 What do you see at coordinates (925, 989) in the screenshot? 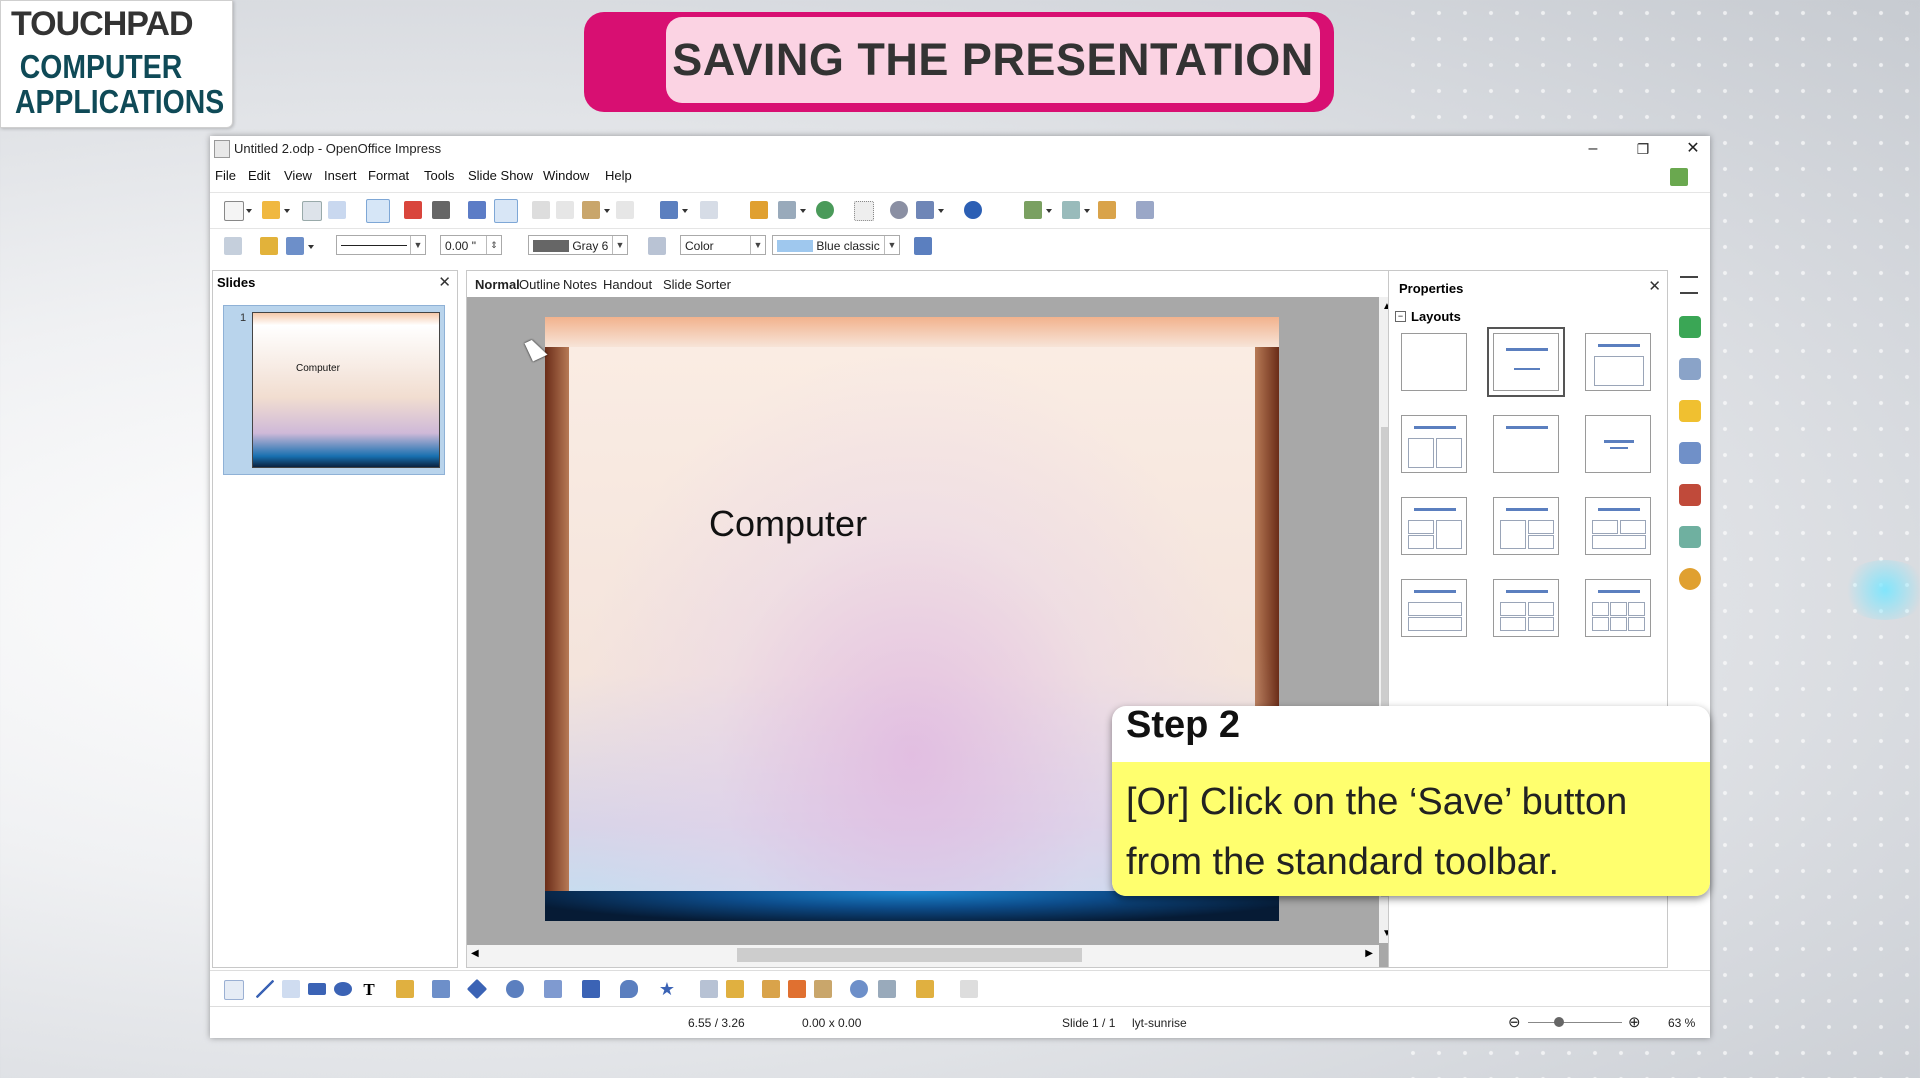
I see `arrange-icon` at bounding box center [925, 989].